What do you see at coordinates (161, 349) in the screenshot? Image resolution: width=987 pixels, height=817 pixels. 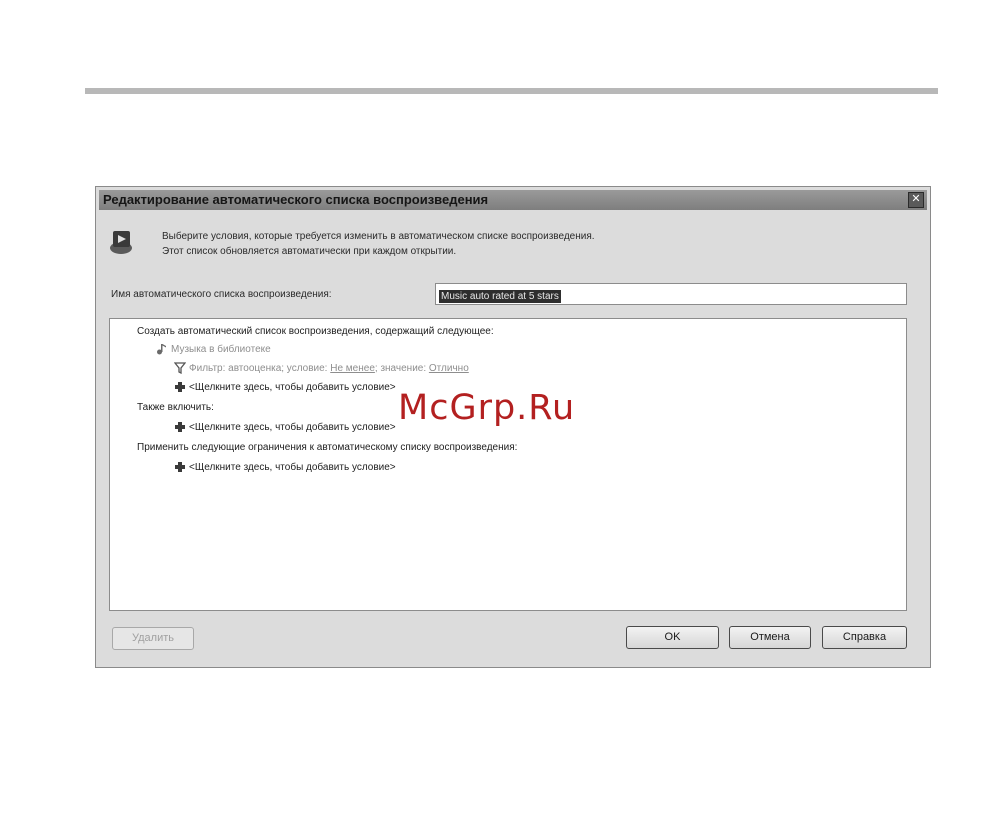 I see `music-note-icon` at bounding box center [161, 349].